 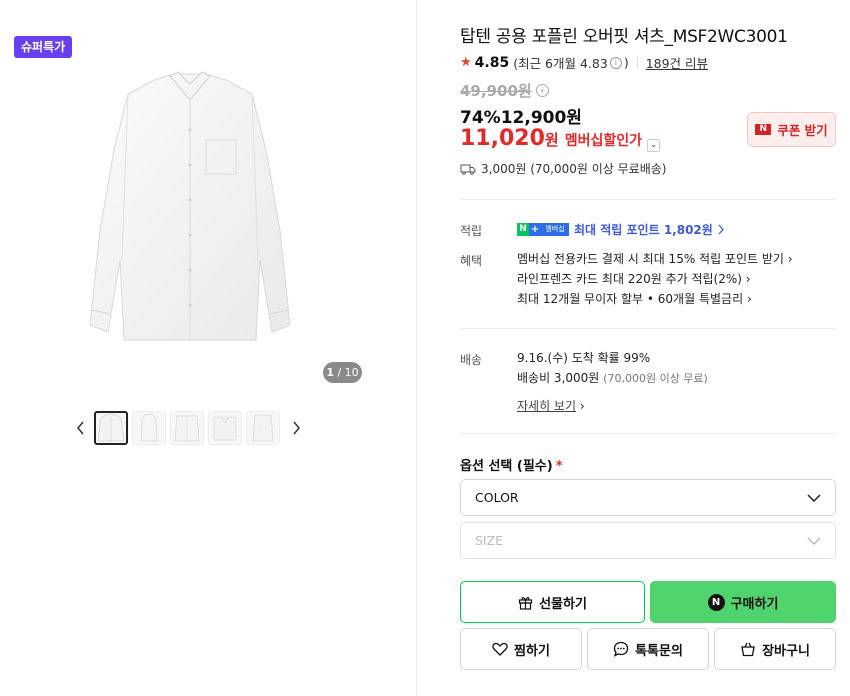 What do you see at coordinates (612, 406) in the screenshot?
I see `delivery-detail-link: 자세히 보기 ›` at bounding box center [612, 406].